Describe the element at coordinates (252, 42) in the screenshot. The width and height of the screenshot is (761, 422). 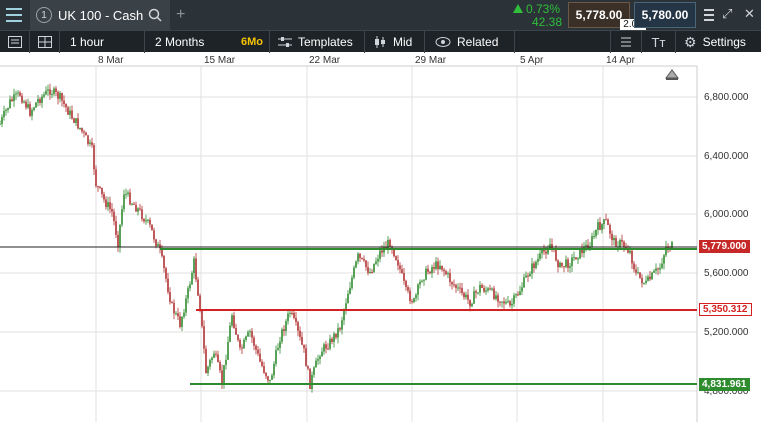
I see `range-badge: 6Mo` at that location.